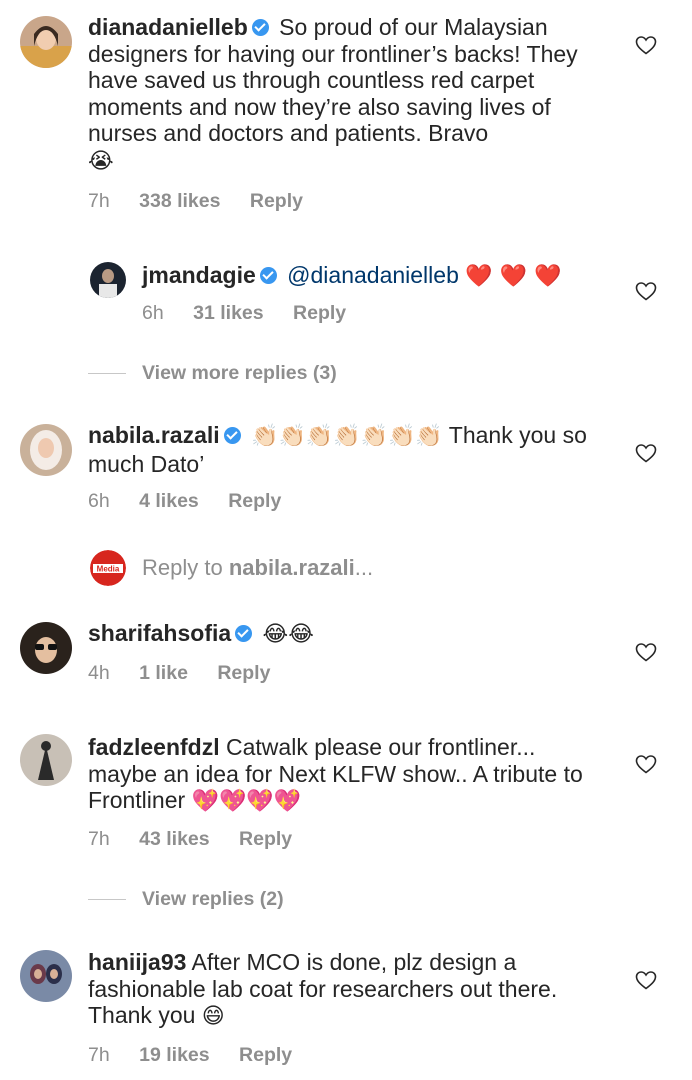 The image size is (692, 1080). Describe the element at coordinates (228, 313) in the screenshot. I see `likes-count: 31 likes` at that location.